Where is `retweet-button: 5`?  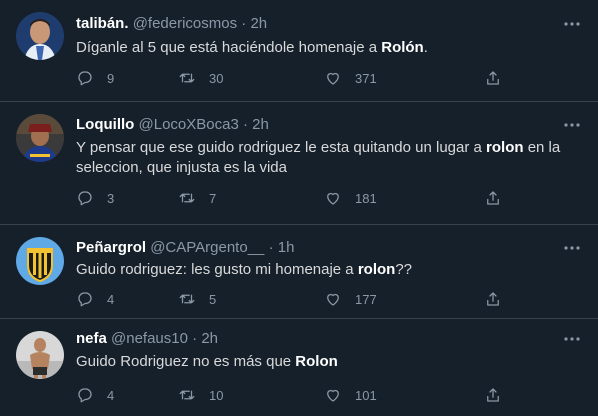
retweet-button: 5 is located at coordinates (197, 299).